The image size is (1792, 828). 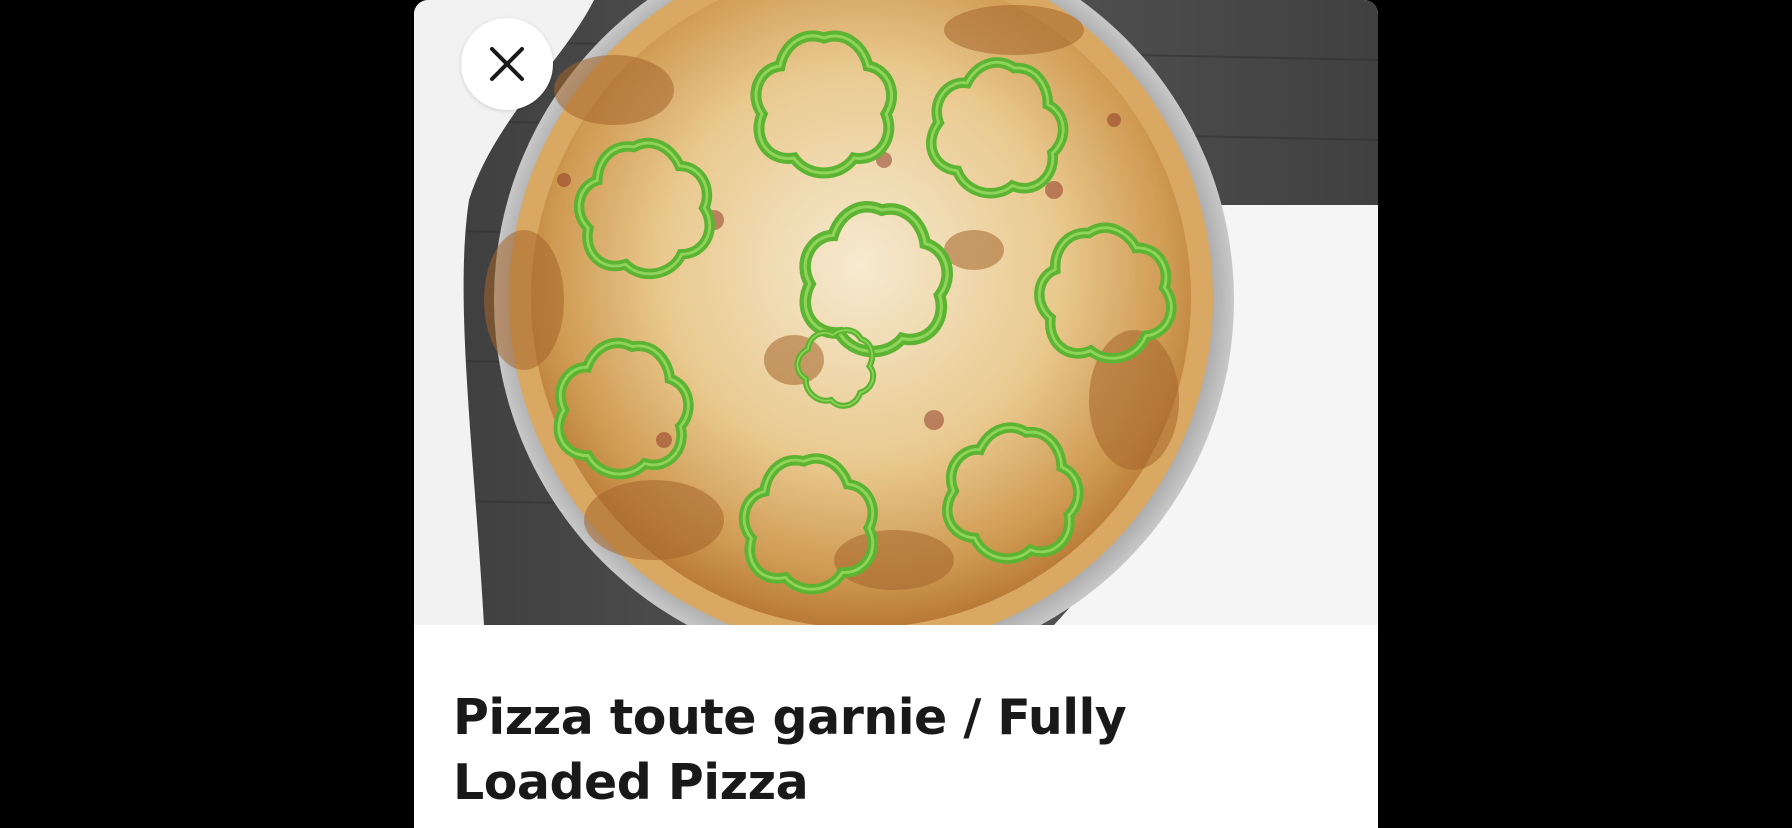 I want to click on close-icon, so click(x=507, y=64).